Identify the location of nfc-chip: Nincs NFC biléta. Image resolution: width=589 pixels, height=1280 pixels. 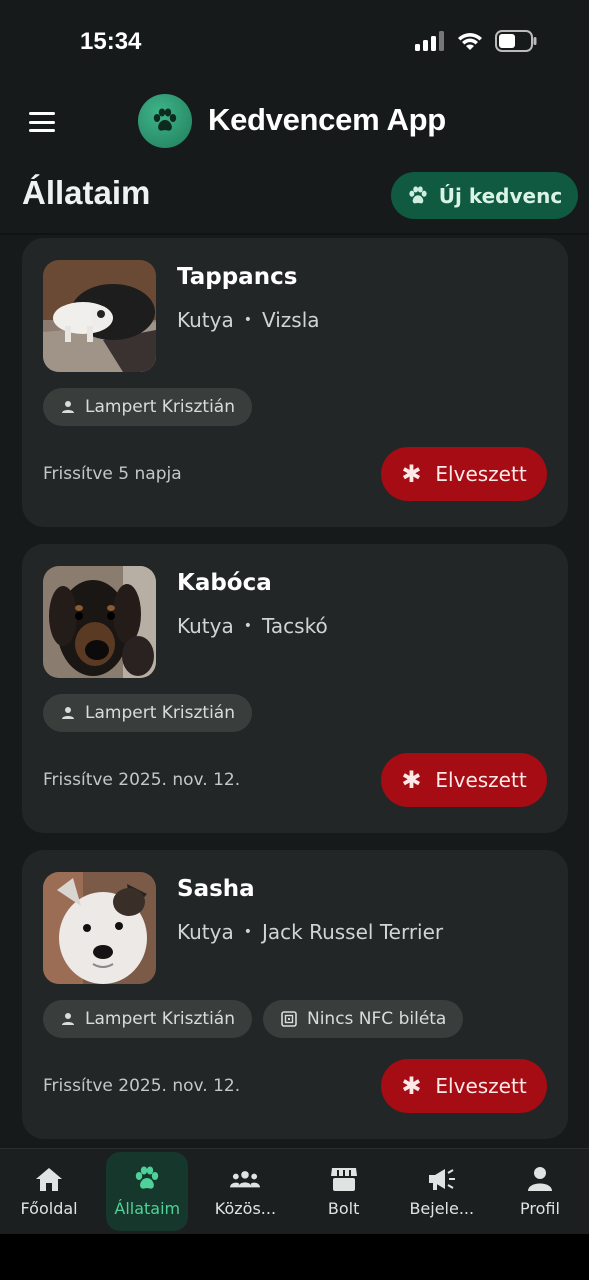
(363, 1019).